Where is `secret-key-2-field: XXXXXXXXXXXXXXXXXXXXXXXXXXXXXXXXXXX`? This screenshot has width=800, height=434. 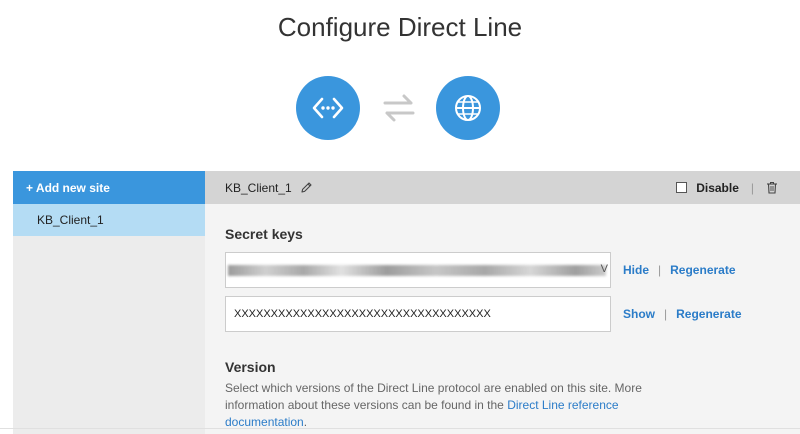
secret-key-2-field: XXXXXXXXXXXXXXXXXXXXXXXXXXXXXXXXXXX is located at coordinates (418, 314).